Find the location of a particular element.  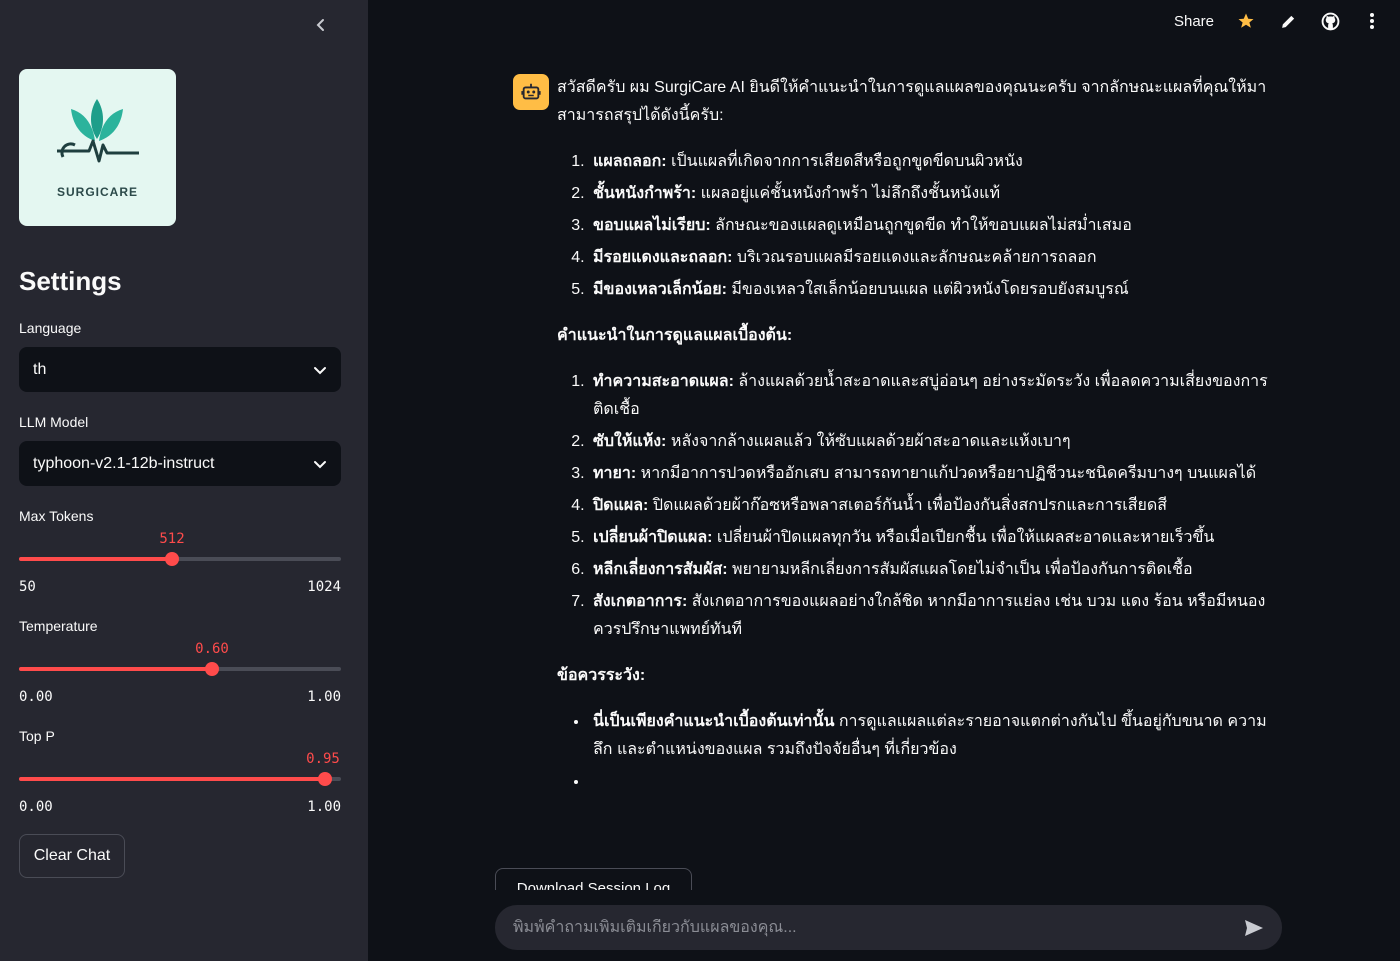

star-icon is located at coordinates (1246, 21).